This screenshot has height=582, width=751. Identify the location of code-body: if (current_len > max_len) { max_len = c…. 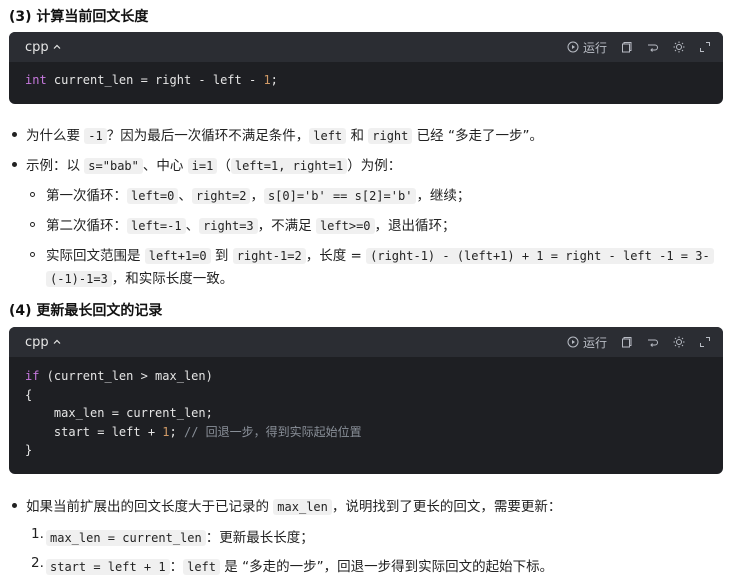
(193, 413).